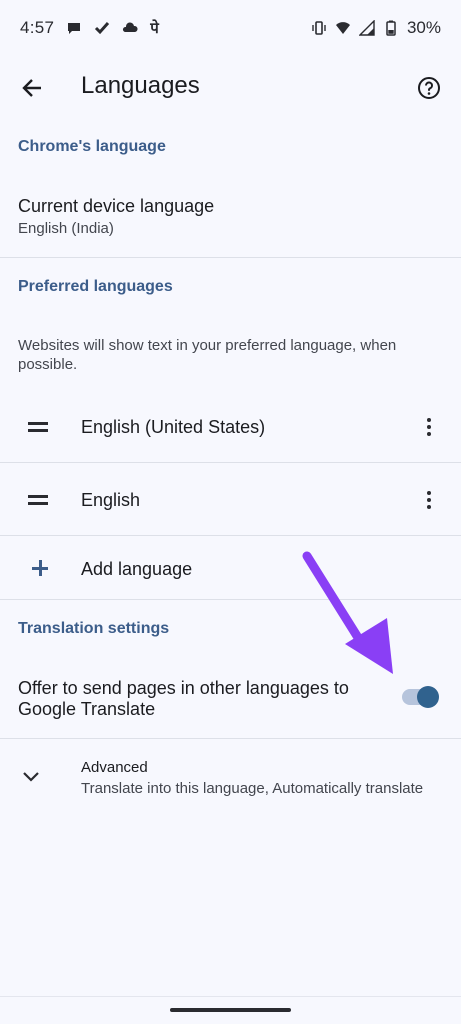  I want to click on page-title: Languages, so click(140, 85).